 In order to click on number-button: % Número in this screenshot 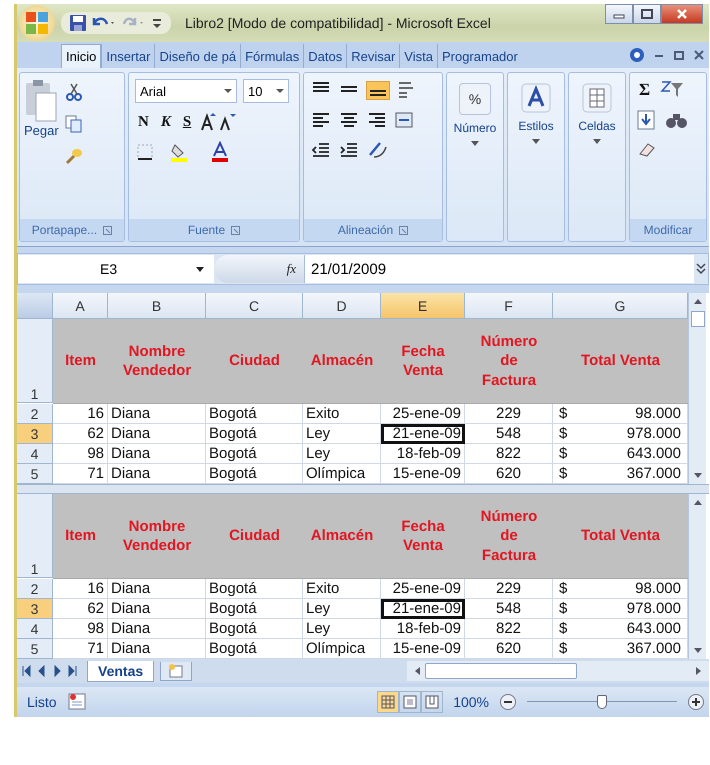, I will do `click(475, 157)`.